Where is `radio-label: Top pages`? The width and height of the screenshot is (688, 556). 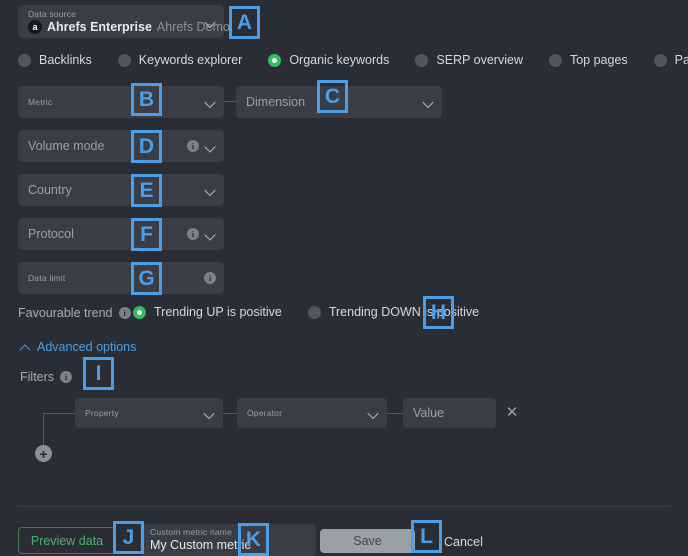
radio-label: Top pages is located at coordinates (598, 60).